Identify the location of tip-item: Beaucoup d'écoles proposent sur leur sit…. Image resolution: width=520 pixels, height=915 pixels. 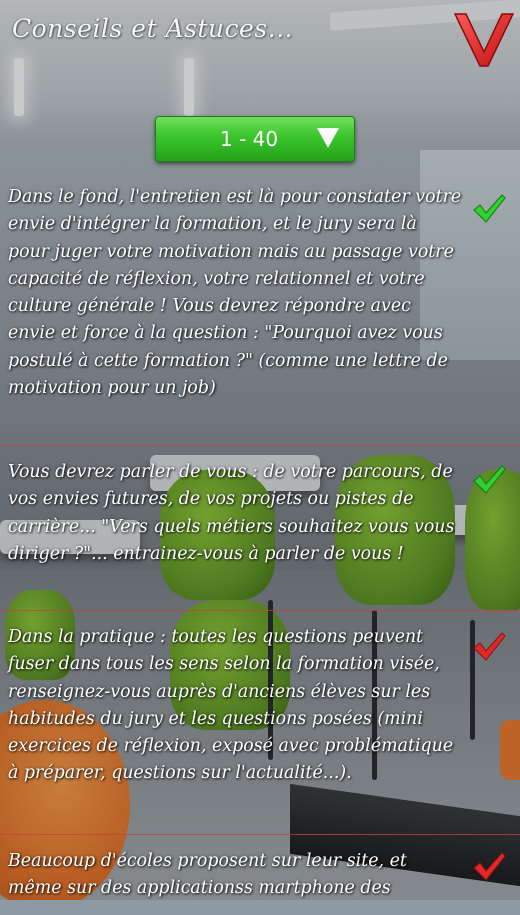
(260, 875).